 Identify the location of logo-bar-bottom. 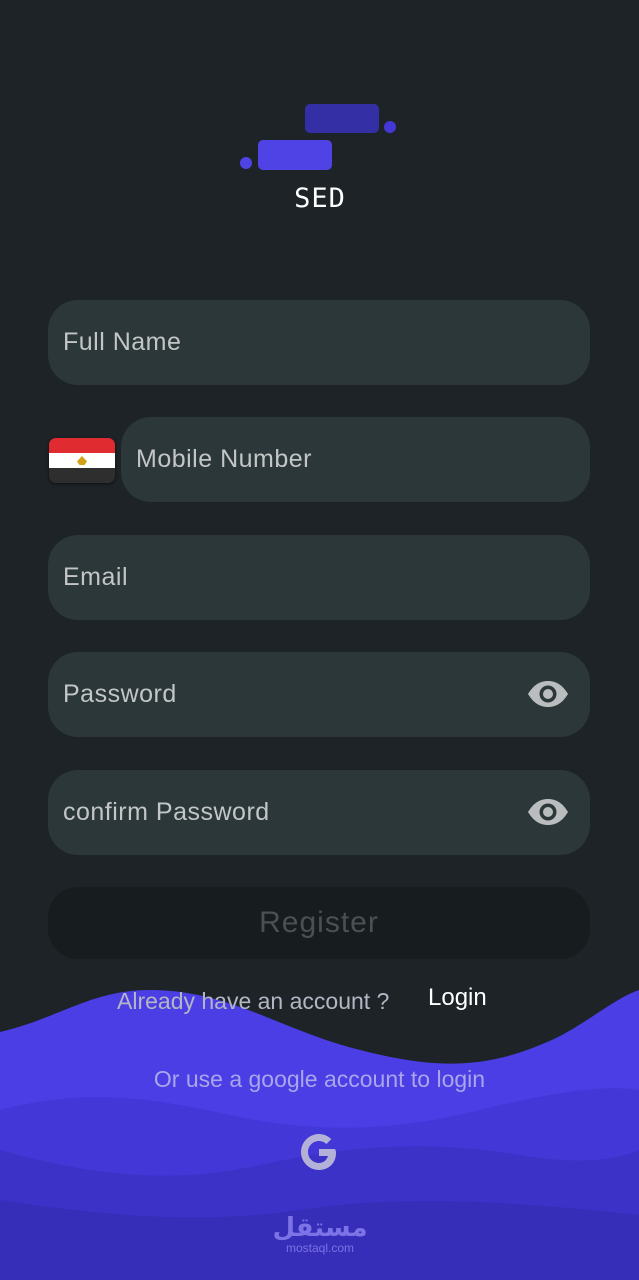
(295, 155).